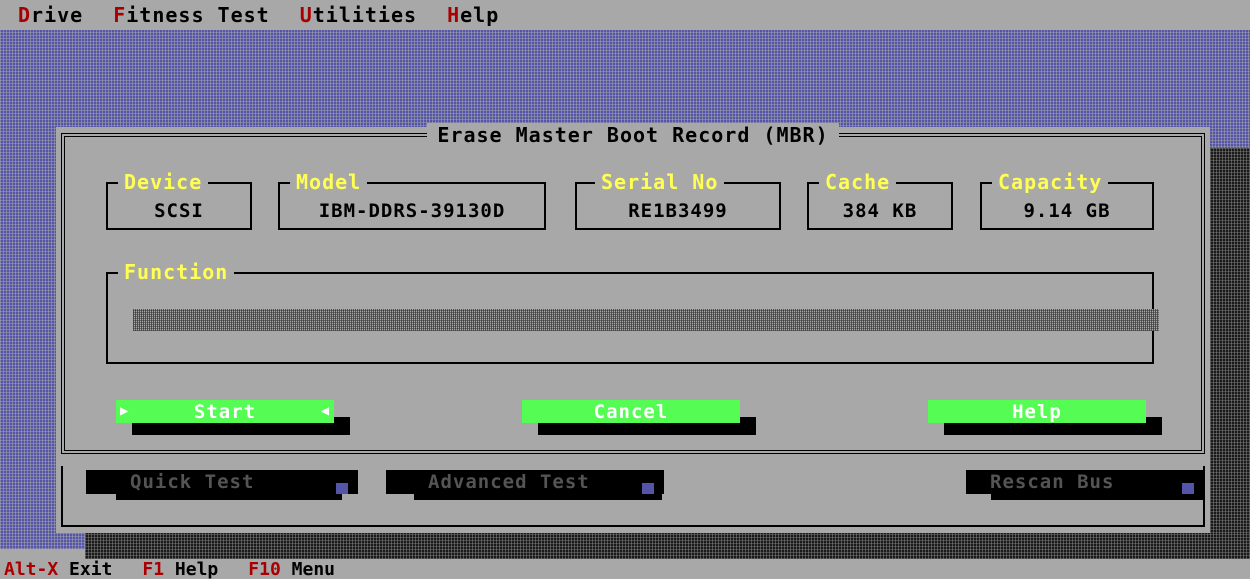  What do you see at coordinates (473, 15) in the screenshot?
I see `menu-help: Help` at bounding box center [473, 15].